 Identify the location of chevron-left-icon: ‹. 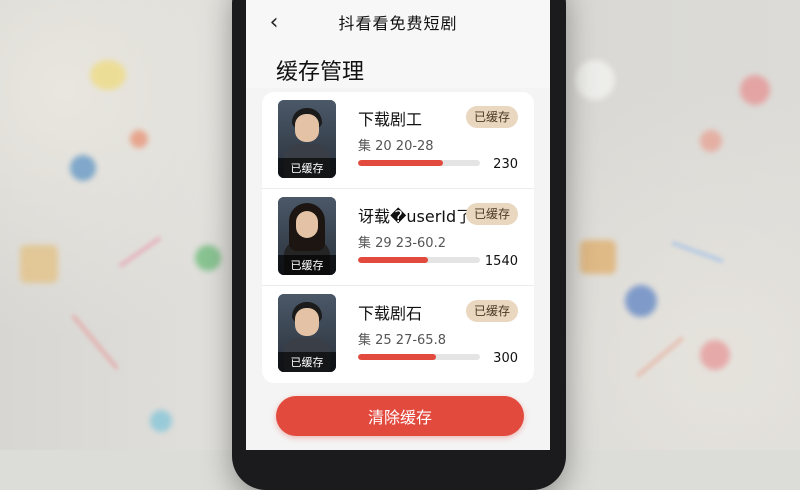
(274, 22).